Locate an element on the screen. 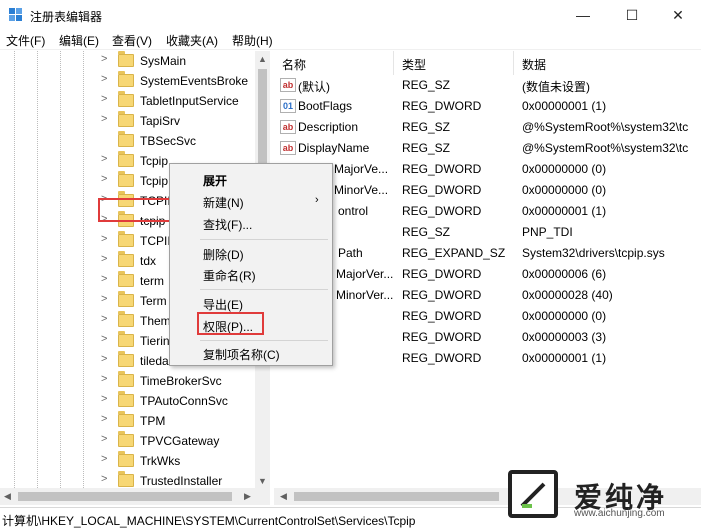 This screenshot has width=701, height=528. tree-item-tabletinputservice: > TabletInputService is located at coordinates (127, 101).